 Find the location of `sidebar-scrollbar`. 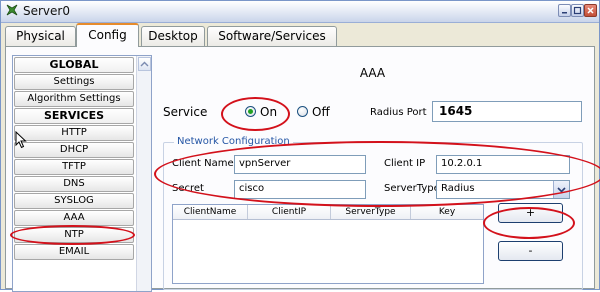

sidebar-scrollbar is located at coordinates (143, 173).